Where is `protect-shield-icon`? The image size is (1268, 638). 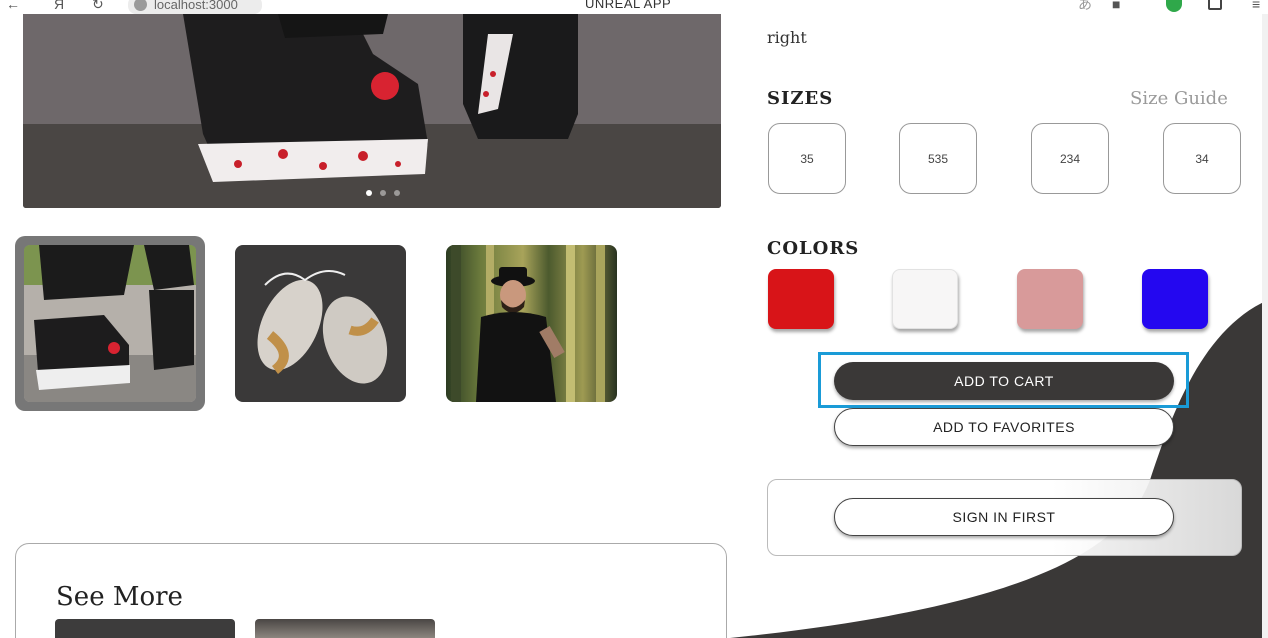 protect-shield-icon is located at coordinates (1174, 6).